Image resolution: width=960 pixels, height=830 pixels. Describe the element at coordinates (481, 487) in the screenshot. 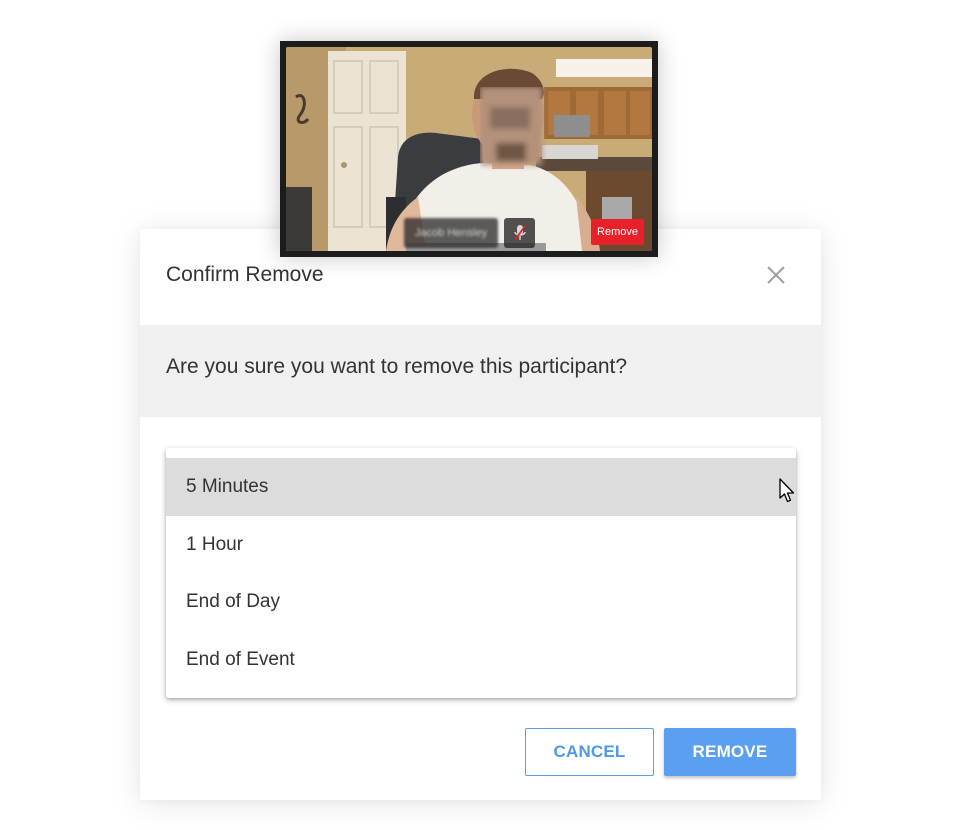

I see `option-5-minutes: 5 Minutes` at that location.